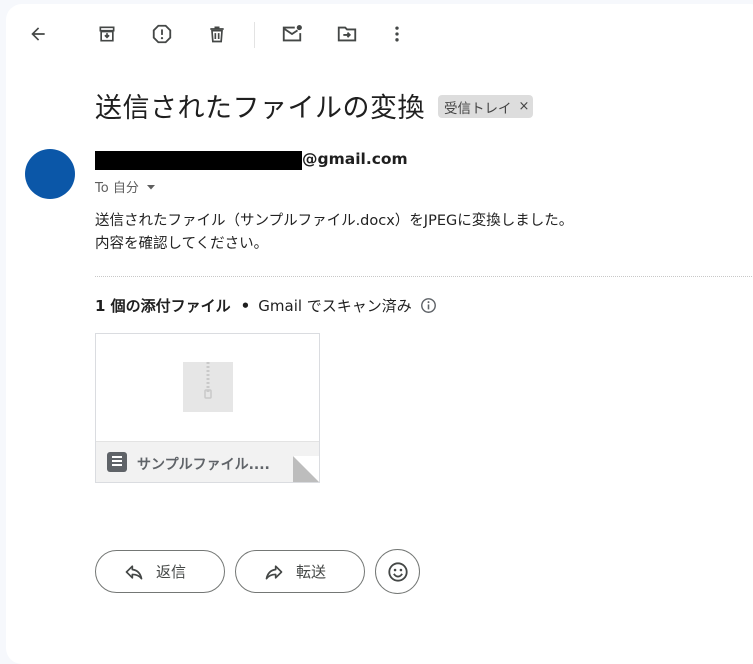 This screenshot has width=753, height=664. Describe the element at coordinates (292, 34) in the screenshot. I see `mark-unread-icon` at that location.